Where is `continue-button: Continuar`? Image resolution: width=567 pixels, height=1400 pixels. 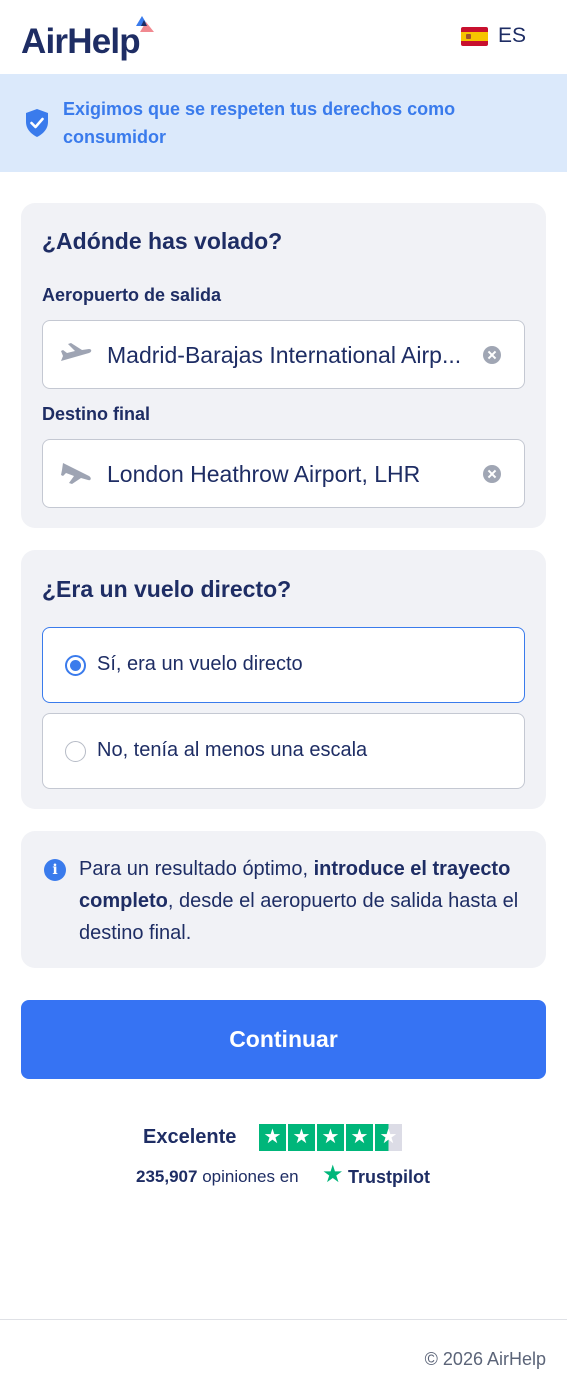
continue-button: Continuar is located at coordinates (283, 1039).